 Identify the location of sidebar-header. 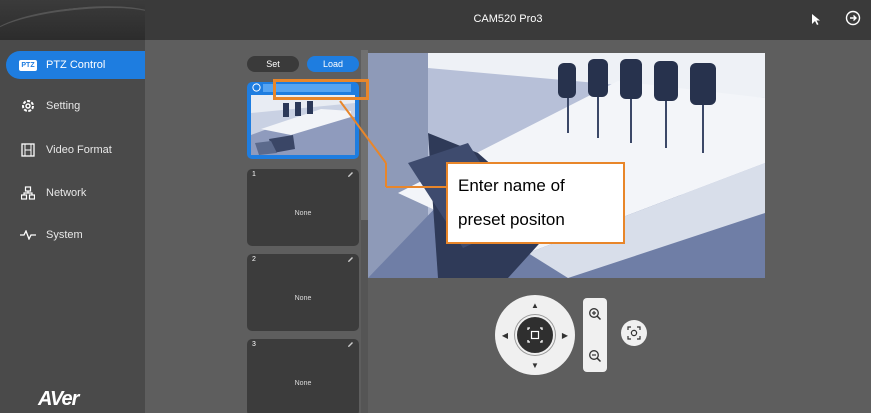
(72, 20).